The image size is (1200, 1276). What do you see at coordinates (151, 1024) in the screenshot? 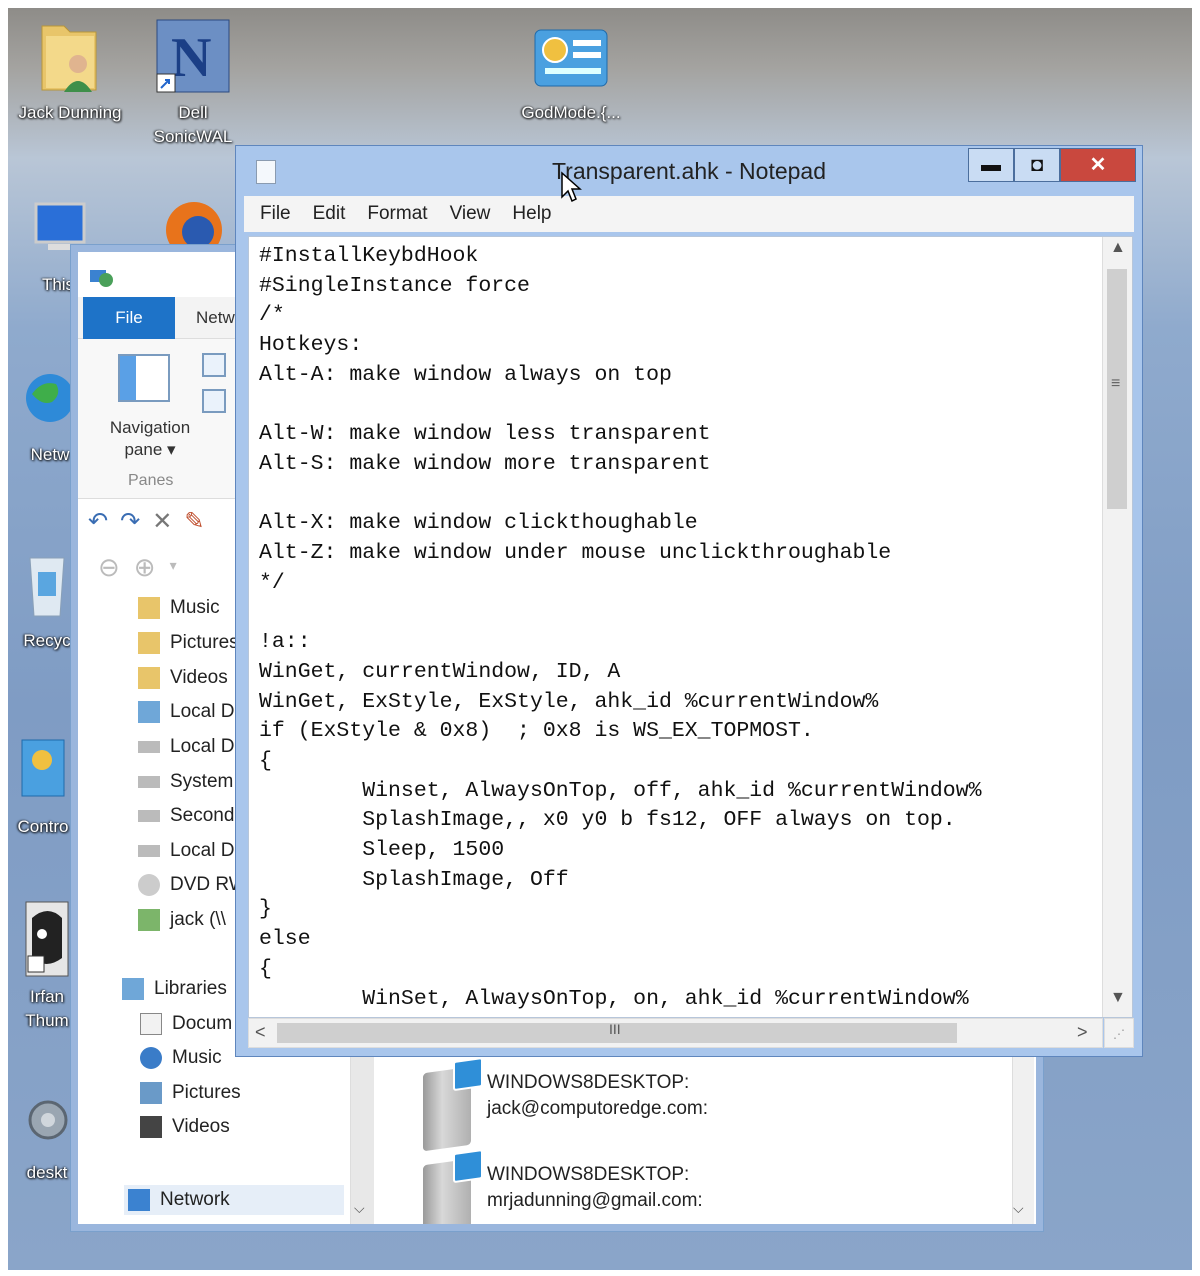
I see `documents-icon` at bounding box center [151, 1024].